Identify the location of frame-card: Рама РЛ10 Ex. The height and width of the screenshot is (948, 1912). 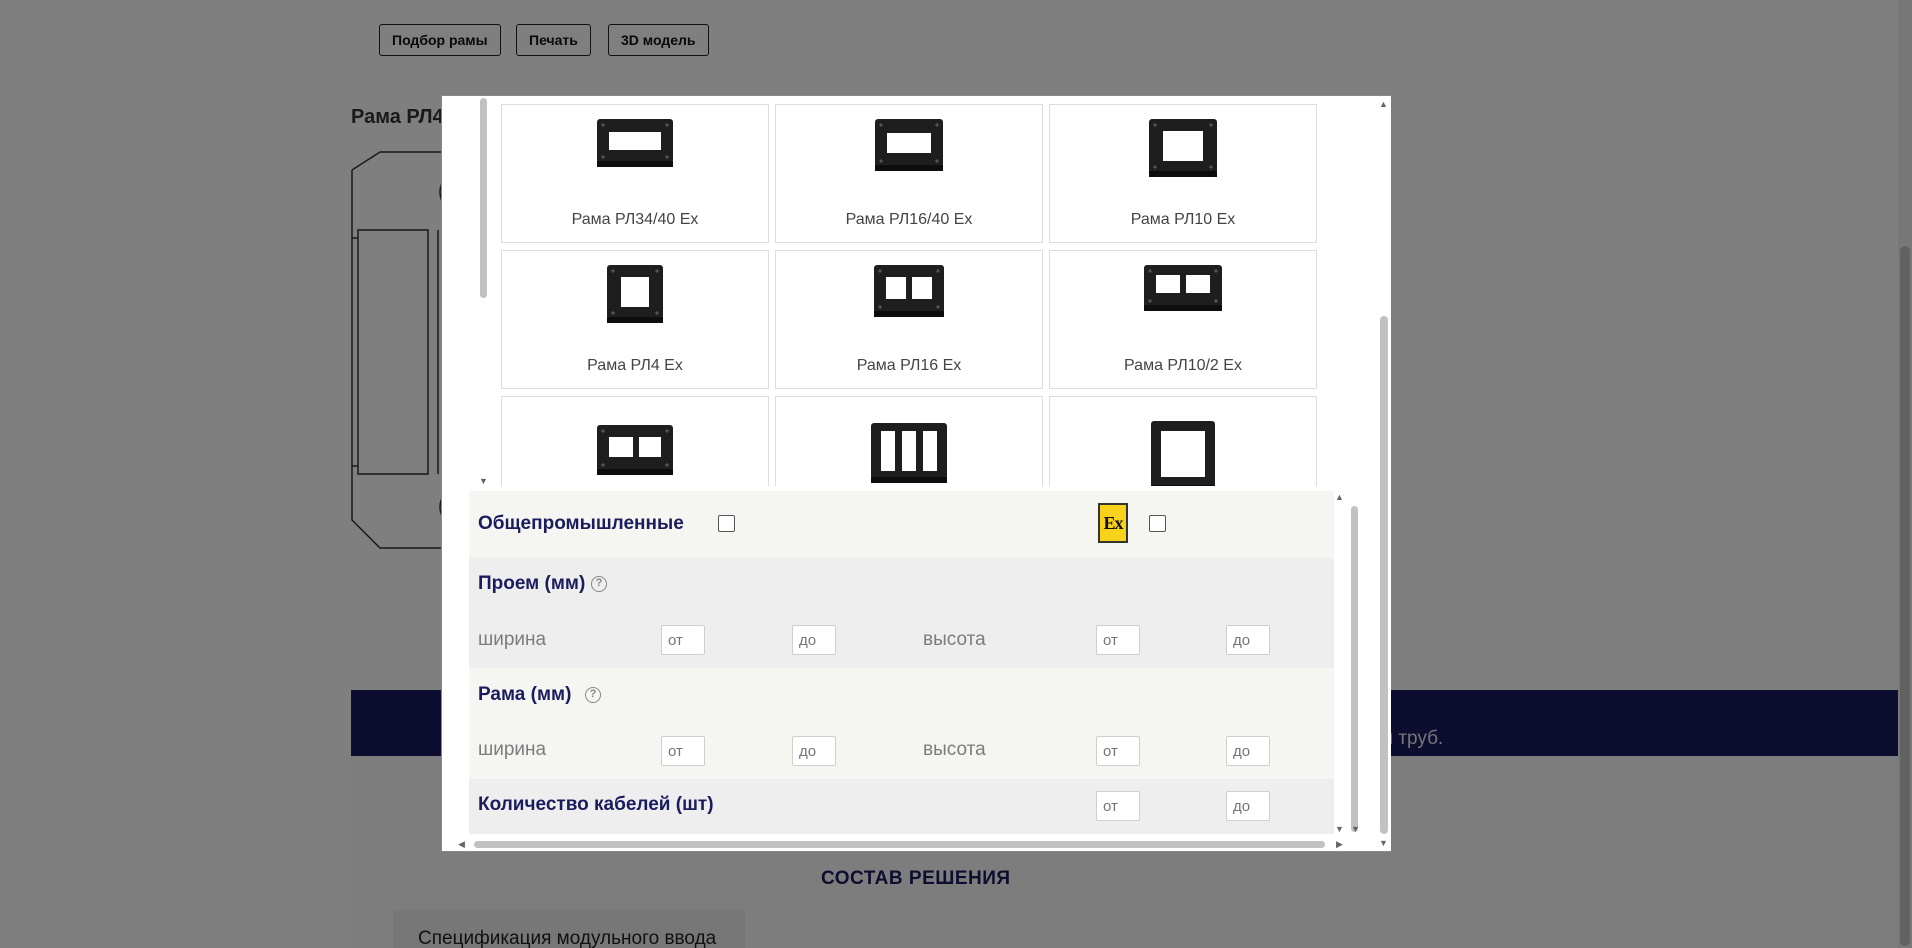
(1183, 173).